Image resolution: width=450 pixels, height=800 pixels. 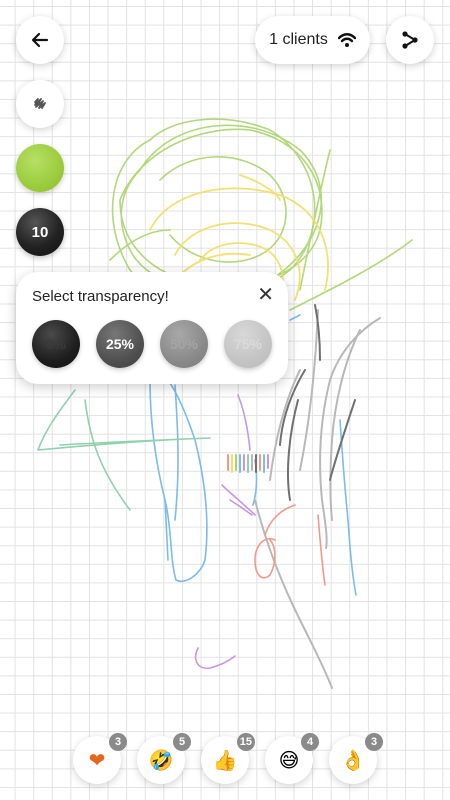 I want to click on reaction-heart-button: ❤ 3, so click(x=100, y=758).